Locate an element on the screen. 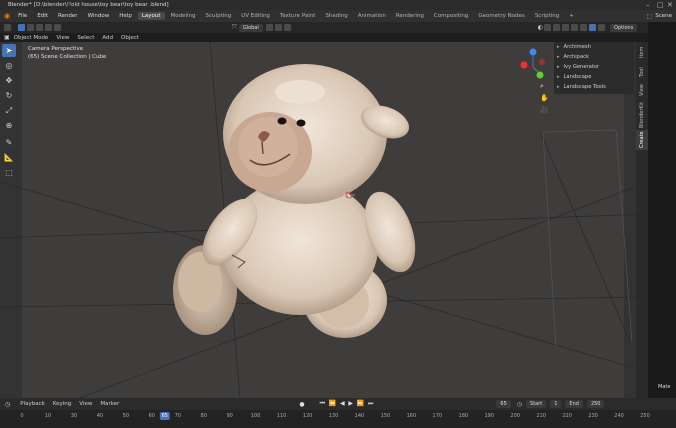 Image resolution: width=676 pixels, height=428 pixels. jump-end-icon: ⏭ is located at coordinates (370, 404).